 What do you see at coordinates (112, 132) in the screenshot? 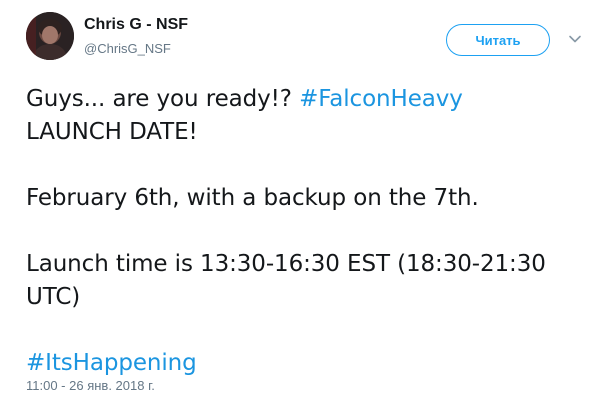
I see `tweet-line-2: LAUNCH DATE!` at bounding box center [112, 132].